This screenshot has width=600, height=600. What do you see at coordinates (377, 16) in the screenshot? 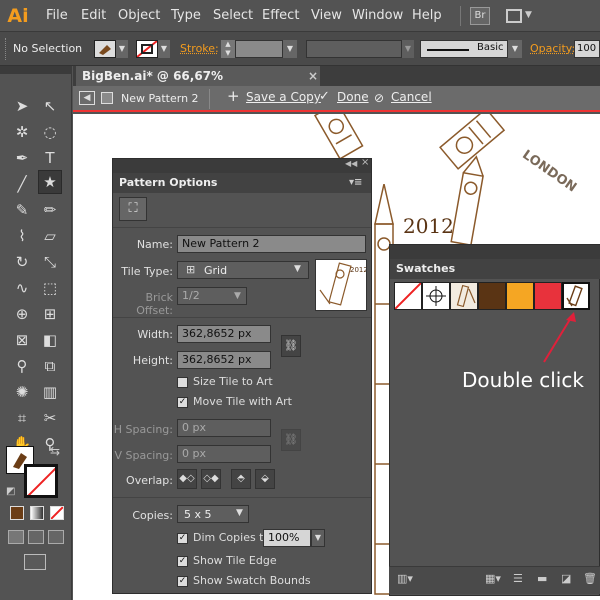
I see `menu-window: Window` at bounding box center [377, 16].